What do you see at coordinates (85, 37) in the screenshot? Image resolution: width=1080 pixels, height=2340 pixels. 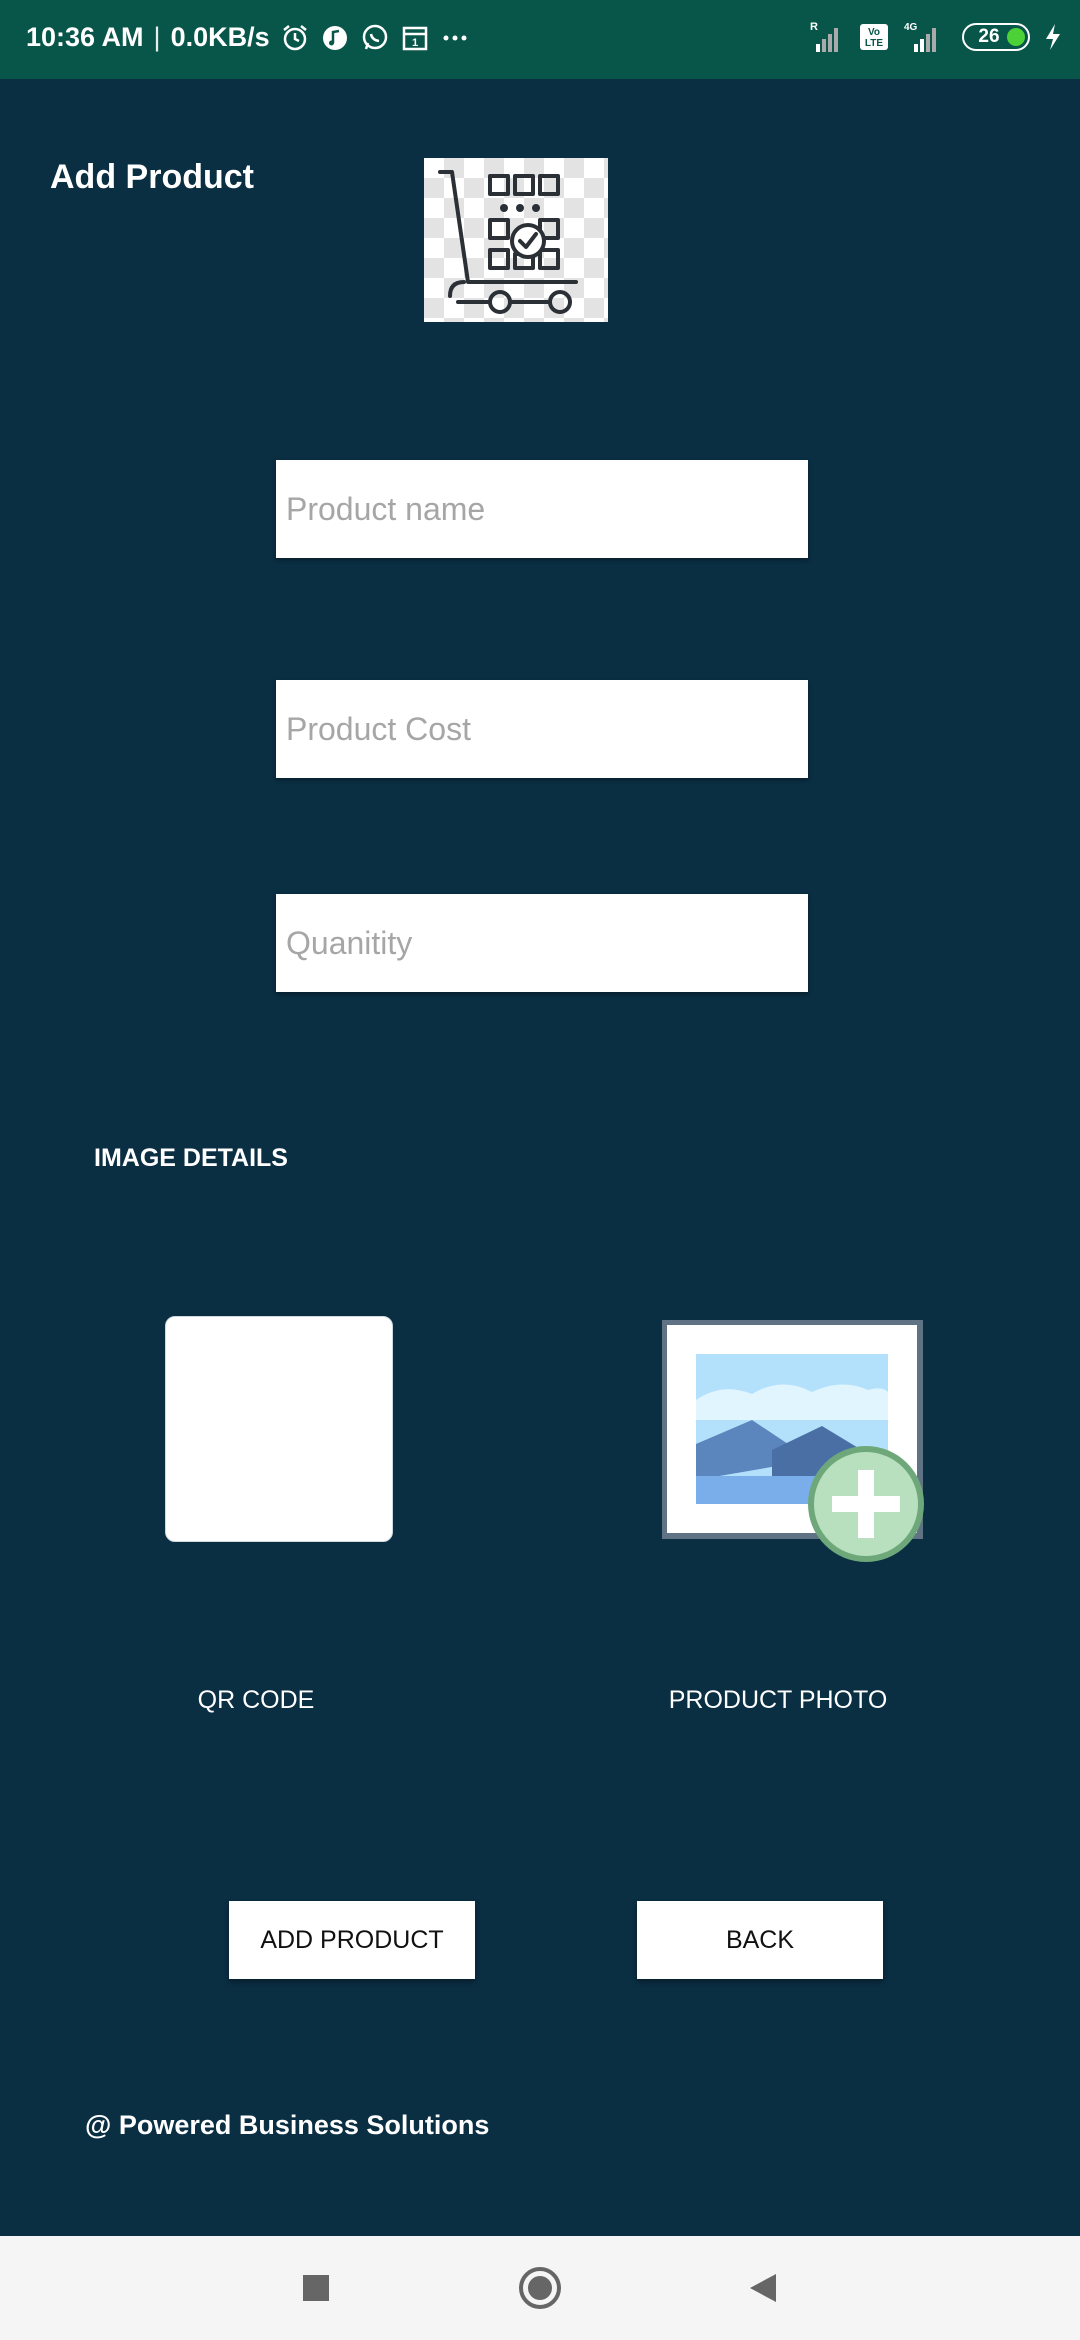 I see `status-time: 10:36 AM` at bounding box center [85, 37].